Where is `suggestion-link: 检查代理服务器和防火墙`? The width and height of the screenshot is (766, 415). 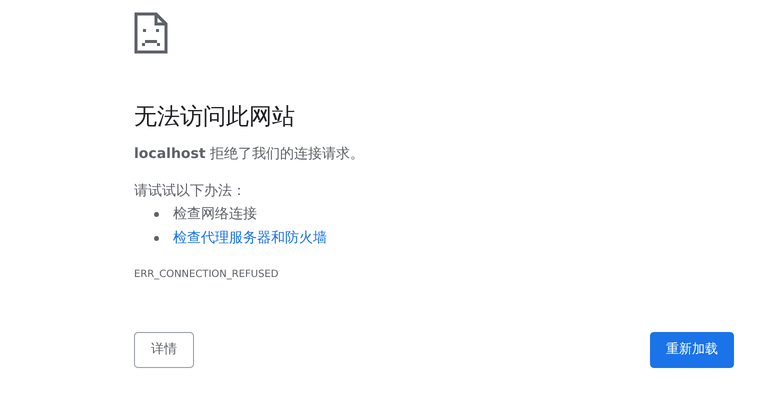
suggestion-link: 检查代理服务器和防火墙 is located at coordinates (250, 238).